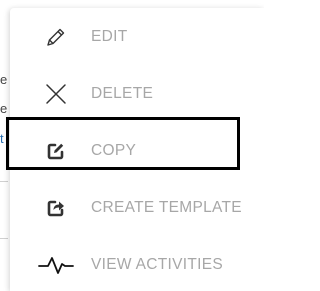  Describe the element at coordinates (56, 265) in the screenshot. I see `activity-icon` at that location.